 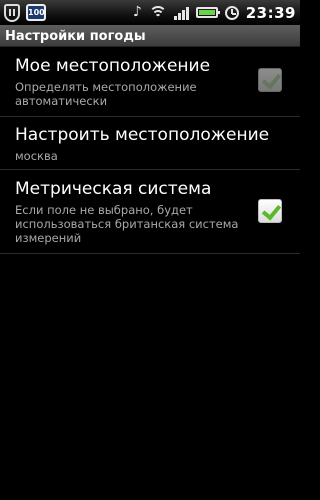 I want to click on my-location-checkbox, so click(x=270, y=80).